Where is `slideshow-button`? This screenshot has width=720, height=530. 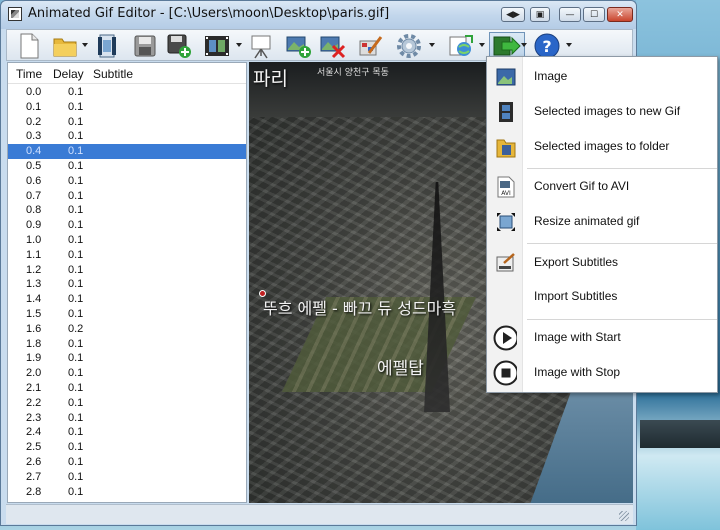
slideshow-button is located at coordinates (261, 46).